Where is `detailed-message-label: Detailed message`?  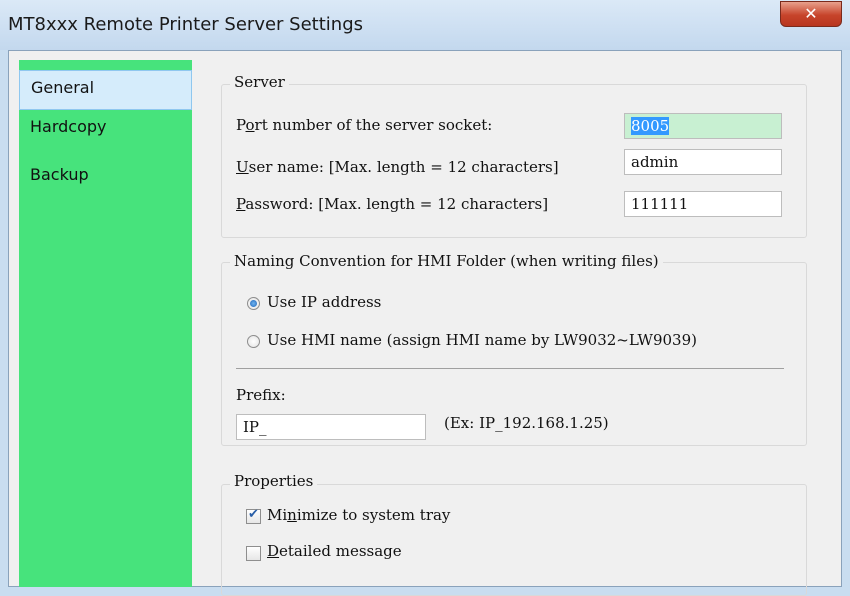 detailed-message-label: Detailed message is located at coordinates (334, 551).